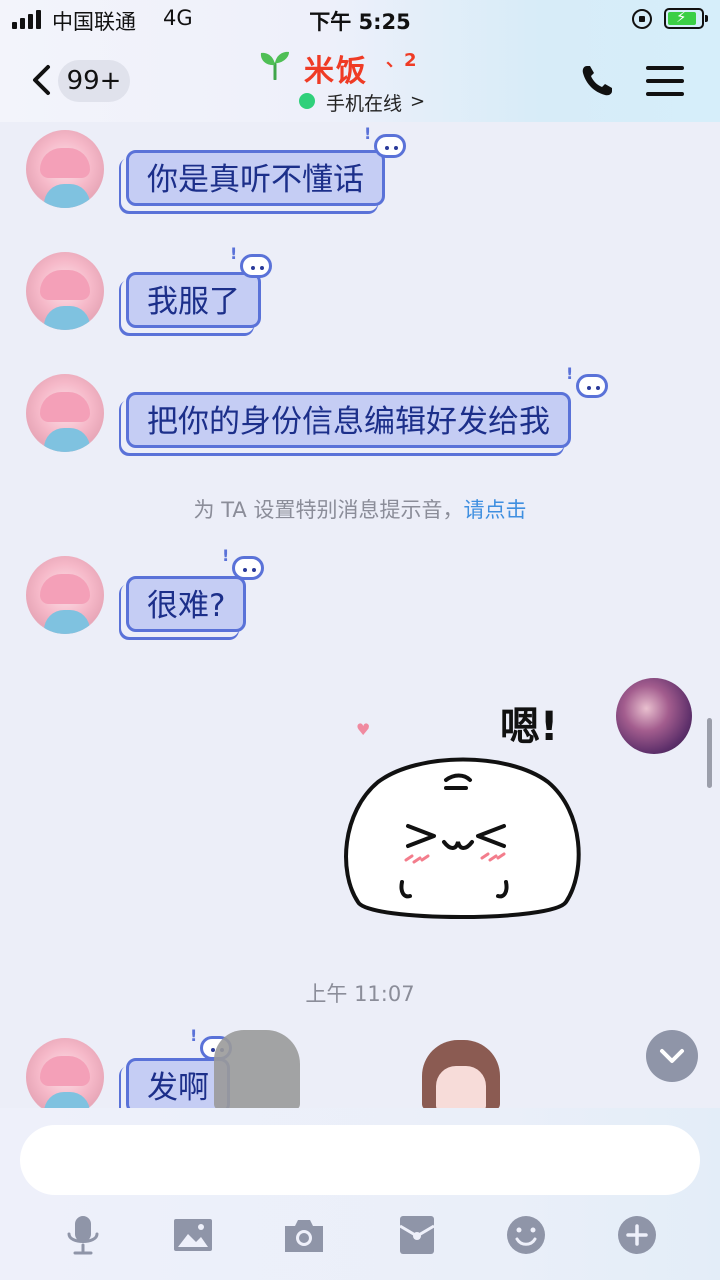 The width and height of the screenshot is (720, 1280). Describe the element at coordinates (637, 1235) in the screenshot. I see `plus-icon` at that location.